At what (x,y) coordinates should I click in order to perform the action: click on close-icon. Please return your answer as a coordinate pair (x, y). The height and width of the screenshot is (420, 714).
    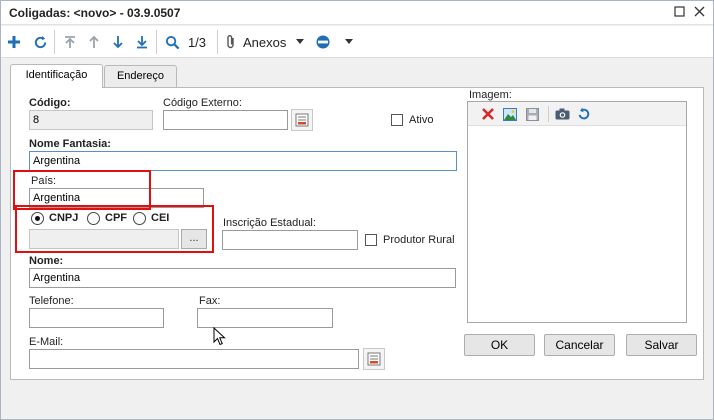
    Looking at the image, I should click on (699, 13).